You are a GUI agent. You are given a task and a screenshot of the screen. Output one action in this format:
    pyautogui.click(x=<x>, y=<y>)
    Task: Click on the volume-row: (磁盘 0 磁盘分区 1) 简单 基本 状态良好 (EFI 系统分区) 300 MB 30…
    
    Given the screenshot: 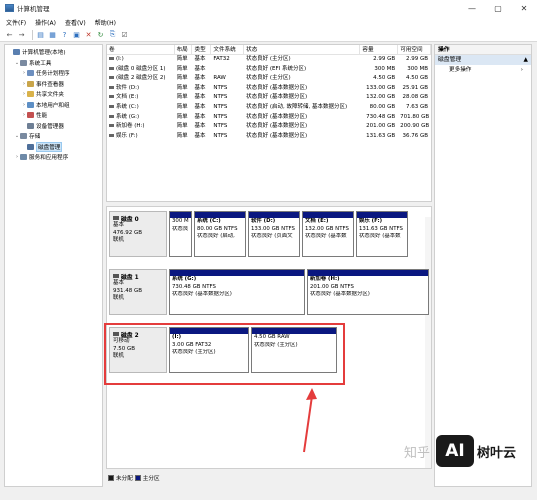 What is the action you would take?
    pyautogui.click(x=269, y=70)
    